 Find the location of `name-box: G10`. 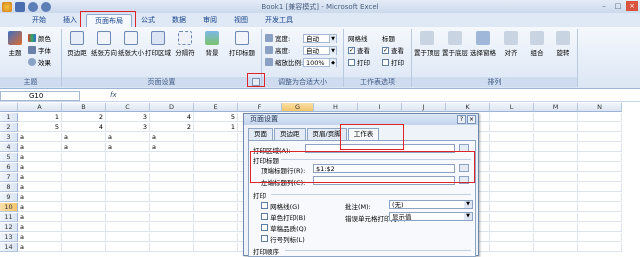

name-box: G10 is located at coordinates (40, 96).